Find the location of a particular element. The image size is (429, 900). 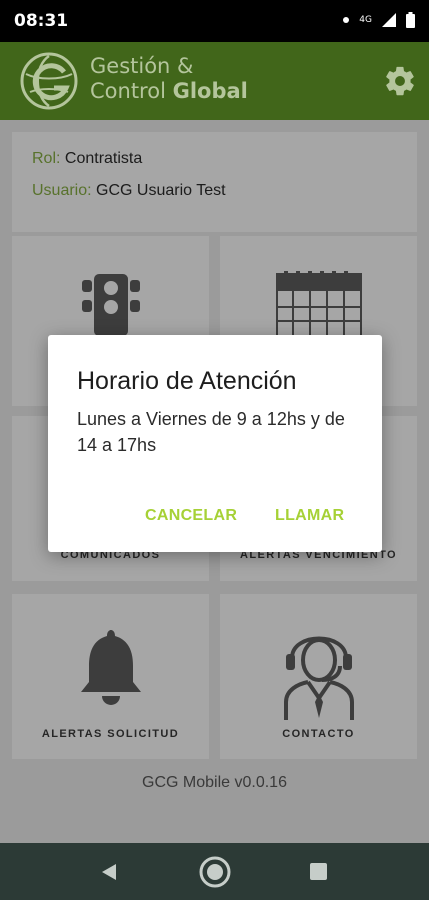

tile-label-alertas-solicitud: ALERTAS SOLICITUD is located at coordinates (110, 734).